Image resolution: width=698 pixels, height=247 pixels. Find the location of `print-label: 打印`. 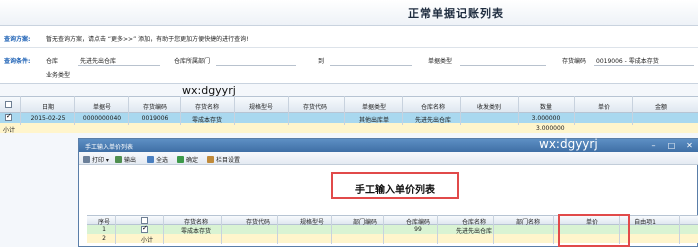

print-label: 打印 is located at coordinates (98, 160).